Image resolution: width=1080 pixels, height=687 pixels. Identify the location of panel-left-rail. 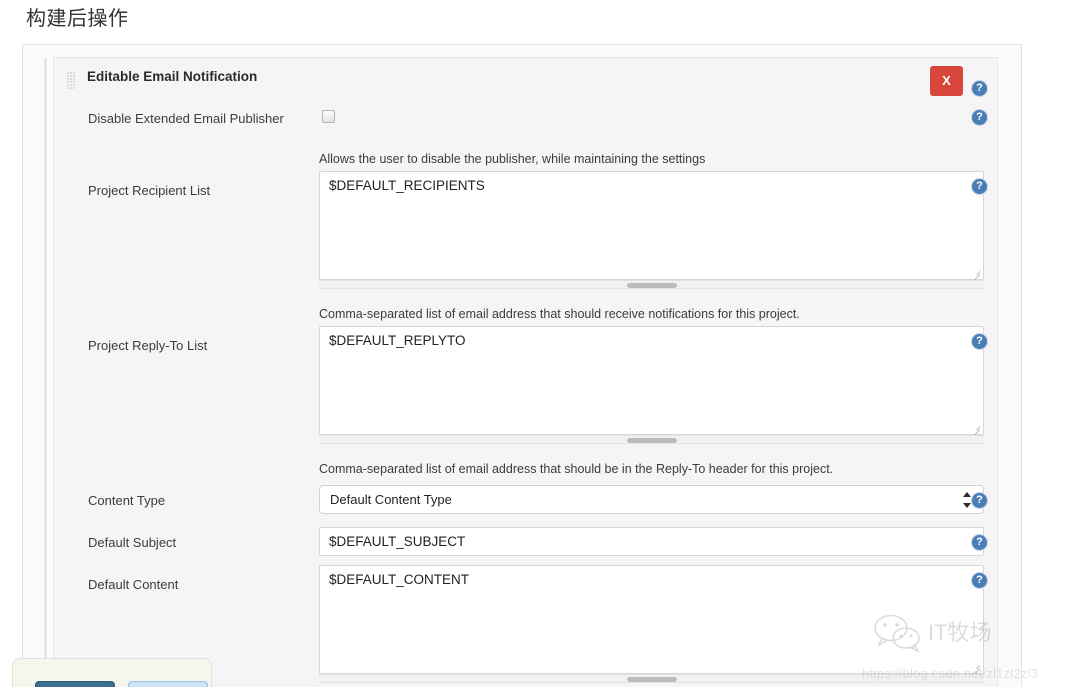
(45, 372).